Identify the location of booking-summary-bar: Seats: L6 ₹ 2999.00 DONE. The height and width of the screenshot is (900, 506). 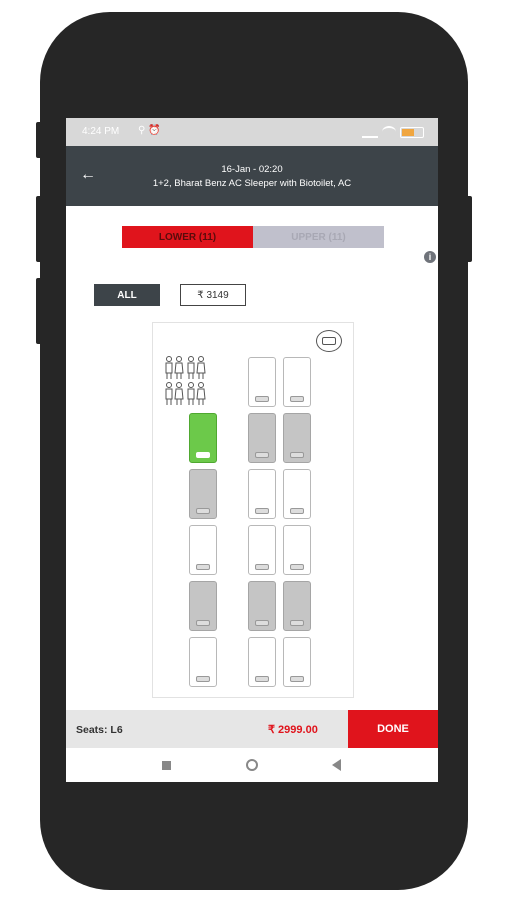
(252, 729).